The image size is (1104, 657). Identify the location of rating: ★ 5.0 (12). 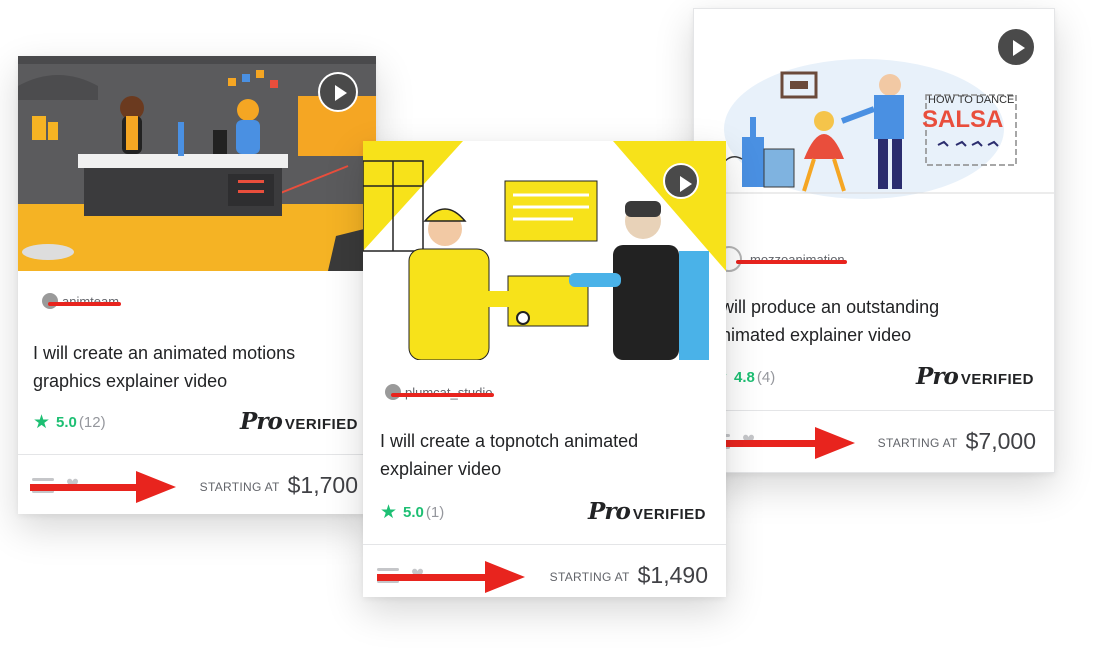
(69, 422).